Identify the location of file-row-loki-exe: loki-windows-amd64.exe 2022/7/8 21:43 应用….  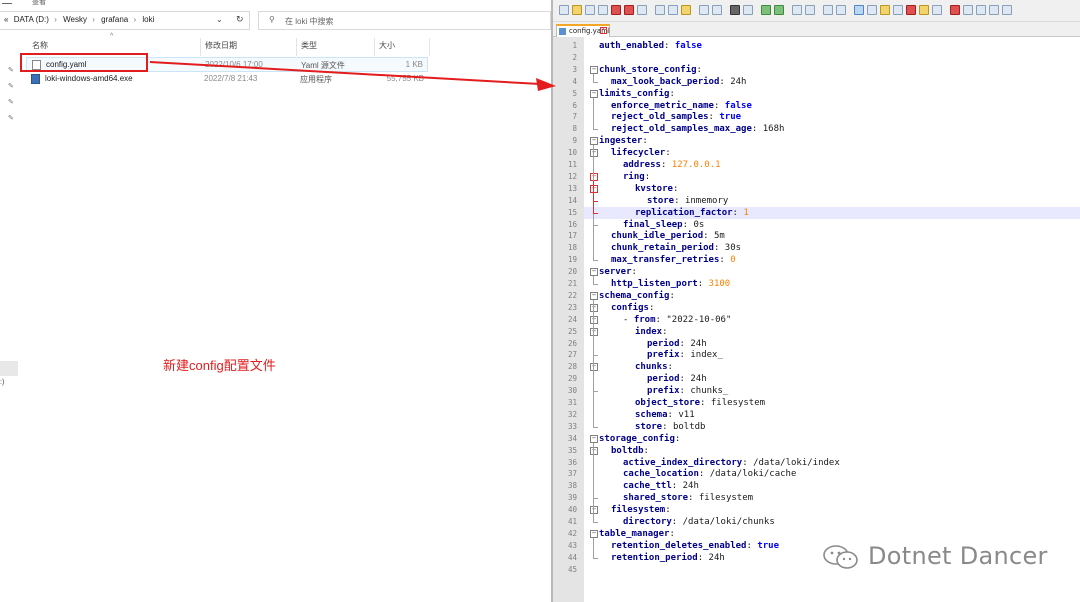
(227, 79).